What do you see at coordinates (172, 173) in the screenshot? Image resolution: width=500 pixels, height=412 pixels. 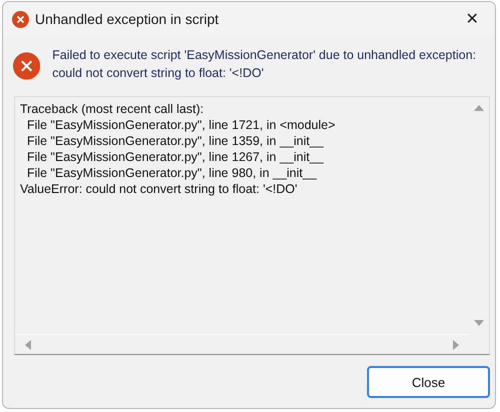 I see `traceback-line: File "EasyMissionGenerator.py", line 980, in __init__` at bounding box center [172, 173].